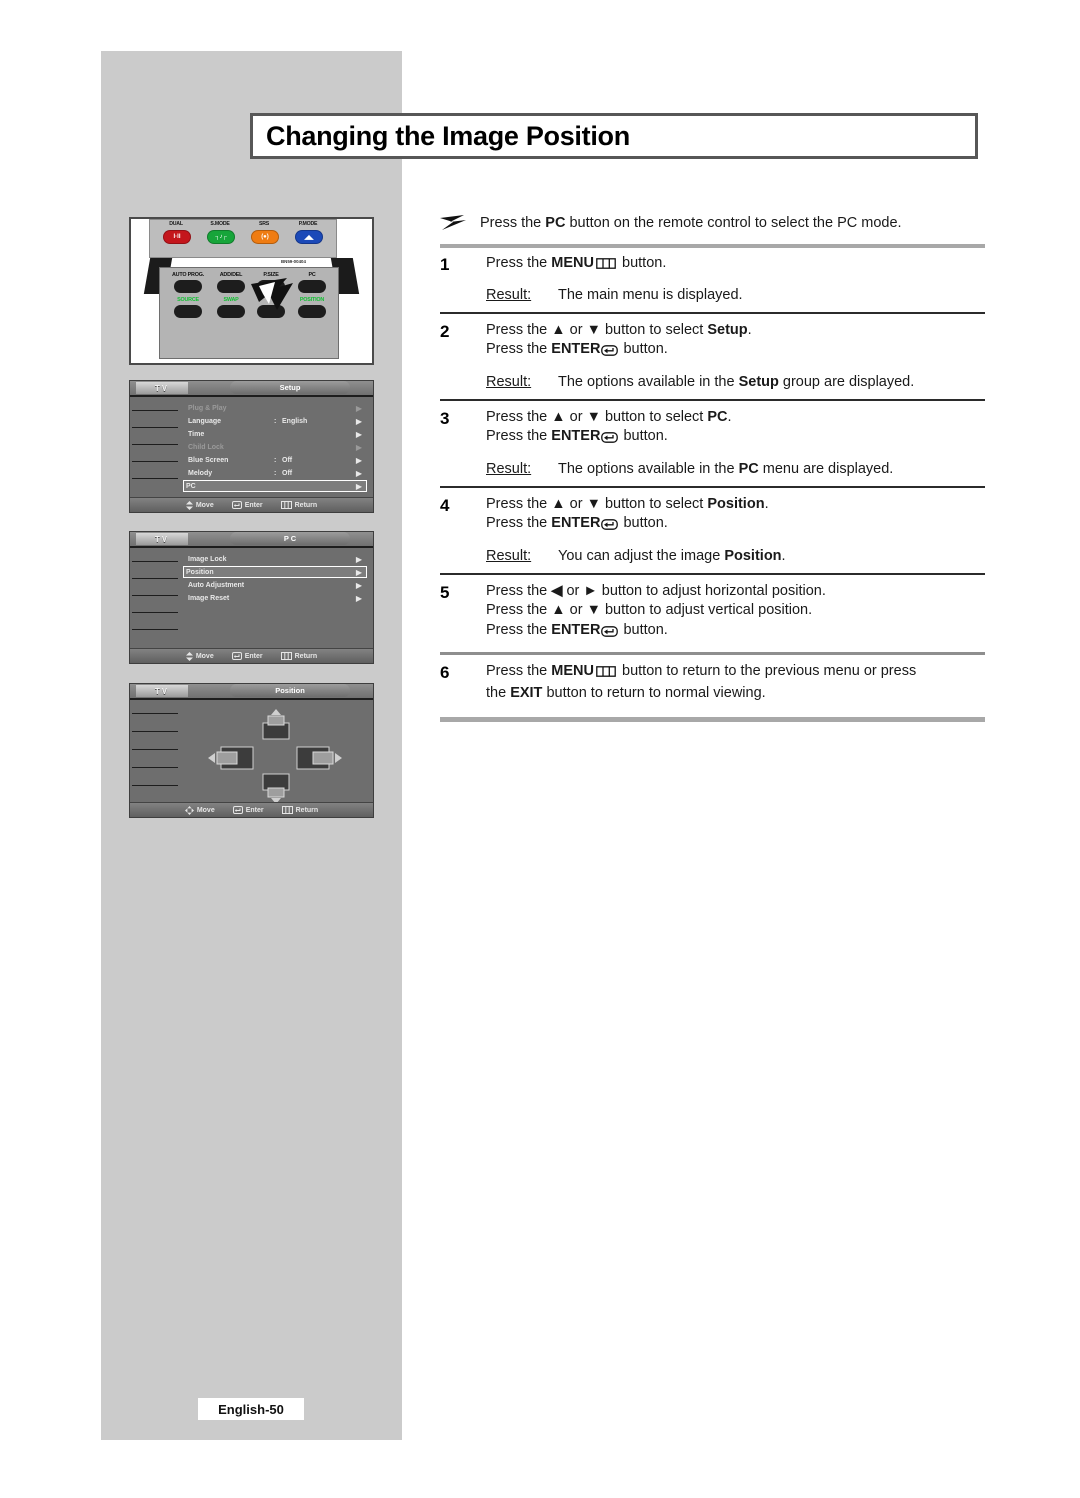  I want to click on pmode-button: ◢◣, so click(309, 237).